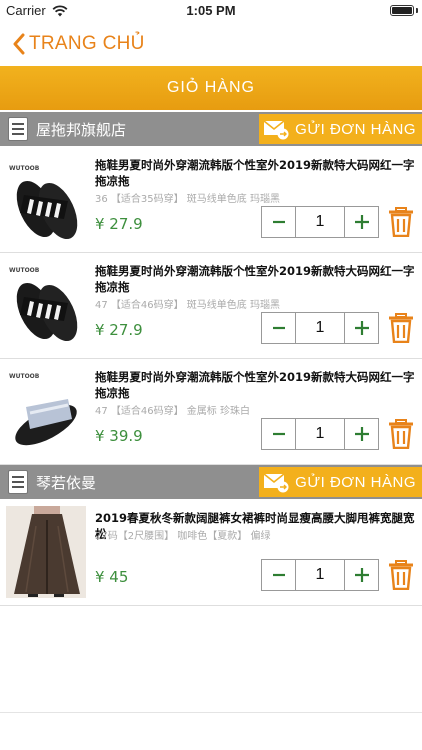 The image size is (422, 750). What do you see at coordinates (211, 44) in the screenshot?
I see `nav-bar: TRANG CHỦ` at bounding box center [211, 44].